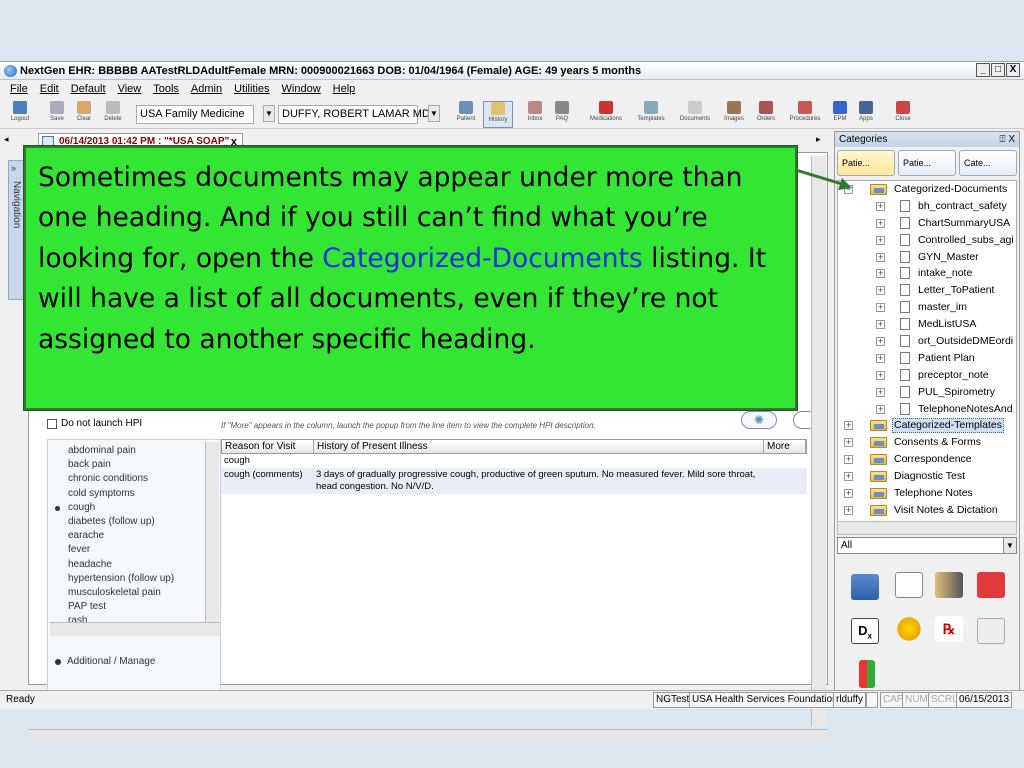  I want to click on imaging-icon, so click(949, 585).